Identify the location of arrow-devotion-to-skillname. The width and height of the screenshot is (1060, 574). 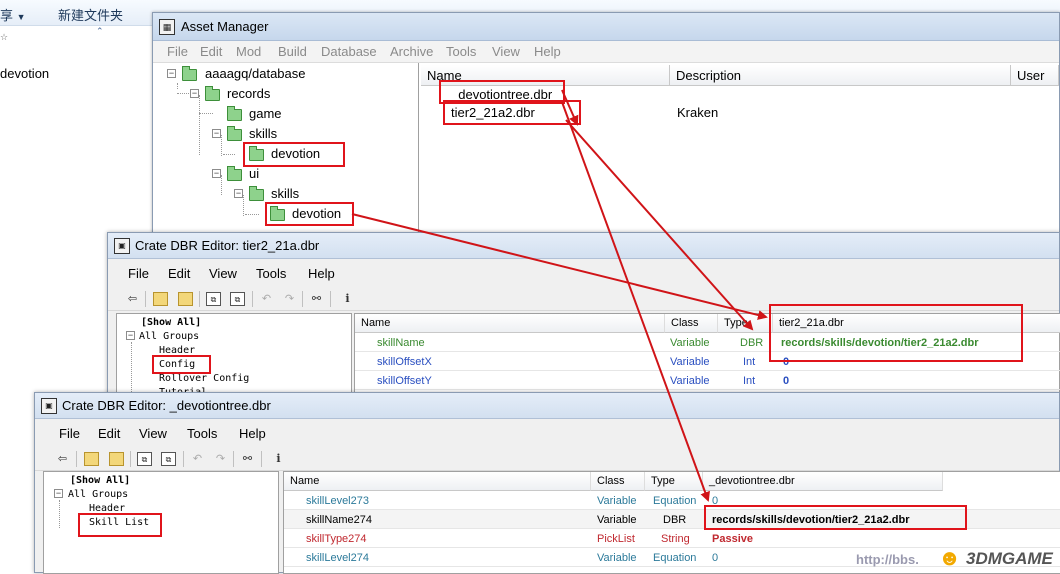
(559, 266).